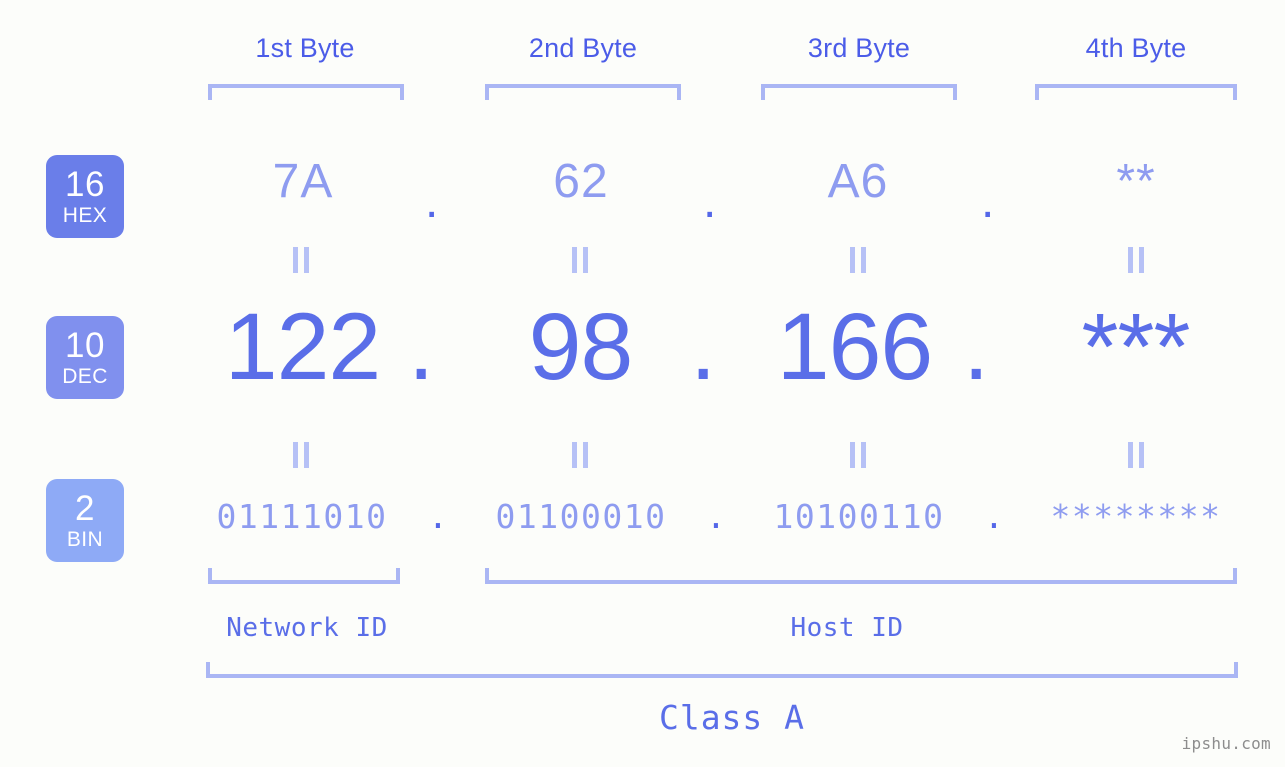  What do you see at coordinates (85, 539) in the screenshot?
I see `radix-badge-bin-name: BIN` at bounding box center [85, 539].